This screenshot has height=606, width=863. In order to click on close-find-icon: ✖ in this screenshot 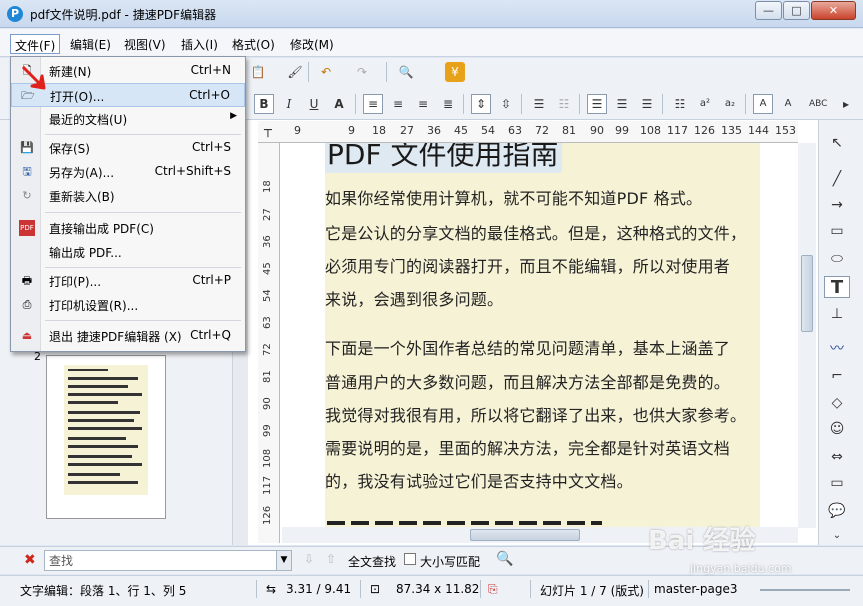, I will do `click(30, 560)`.